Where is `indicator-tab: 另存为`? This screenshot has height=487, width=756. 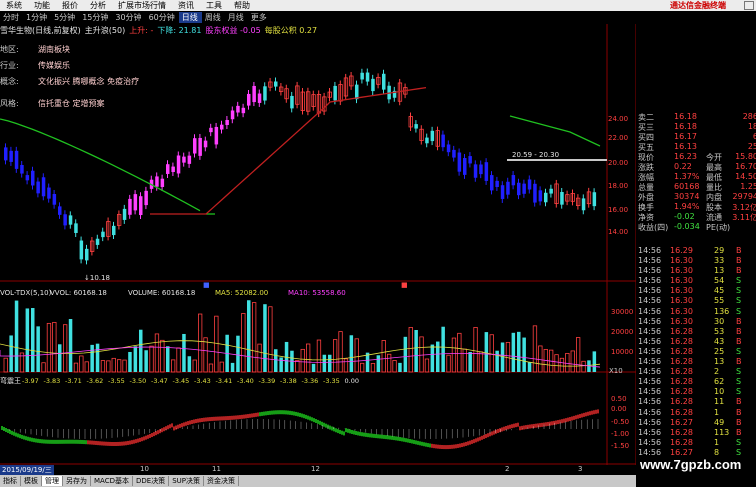 indicator-tab: 另存为 is located at coordinates (77, 481).